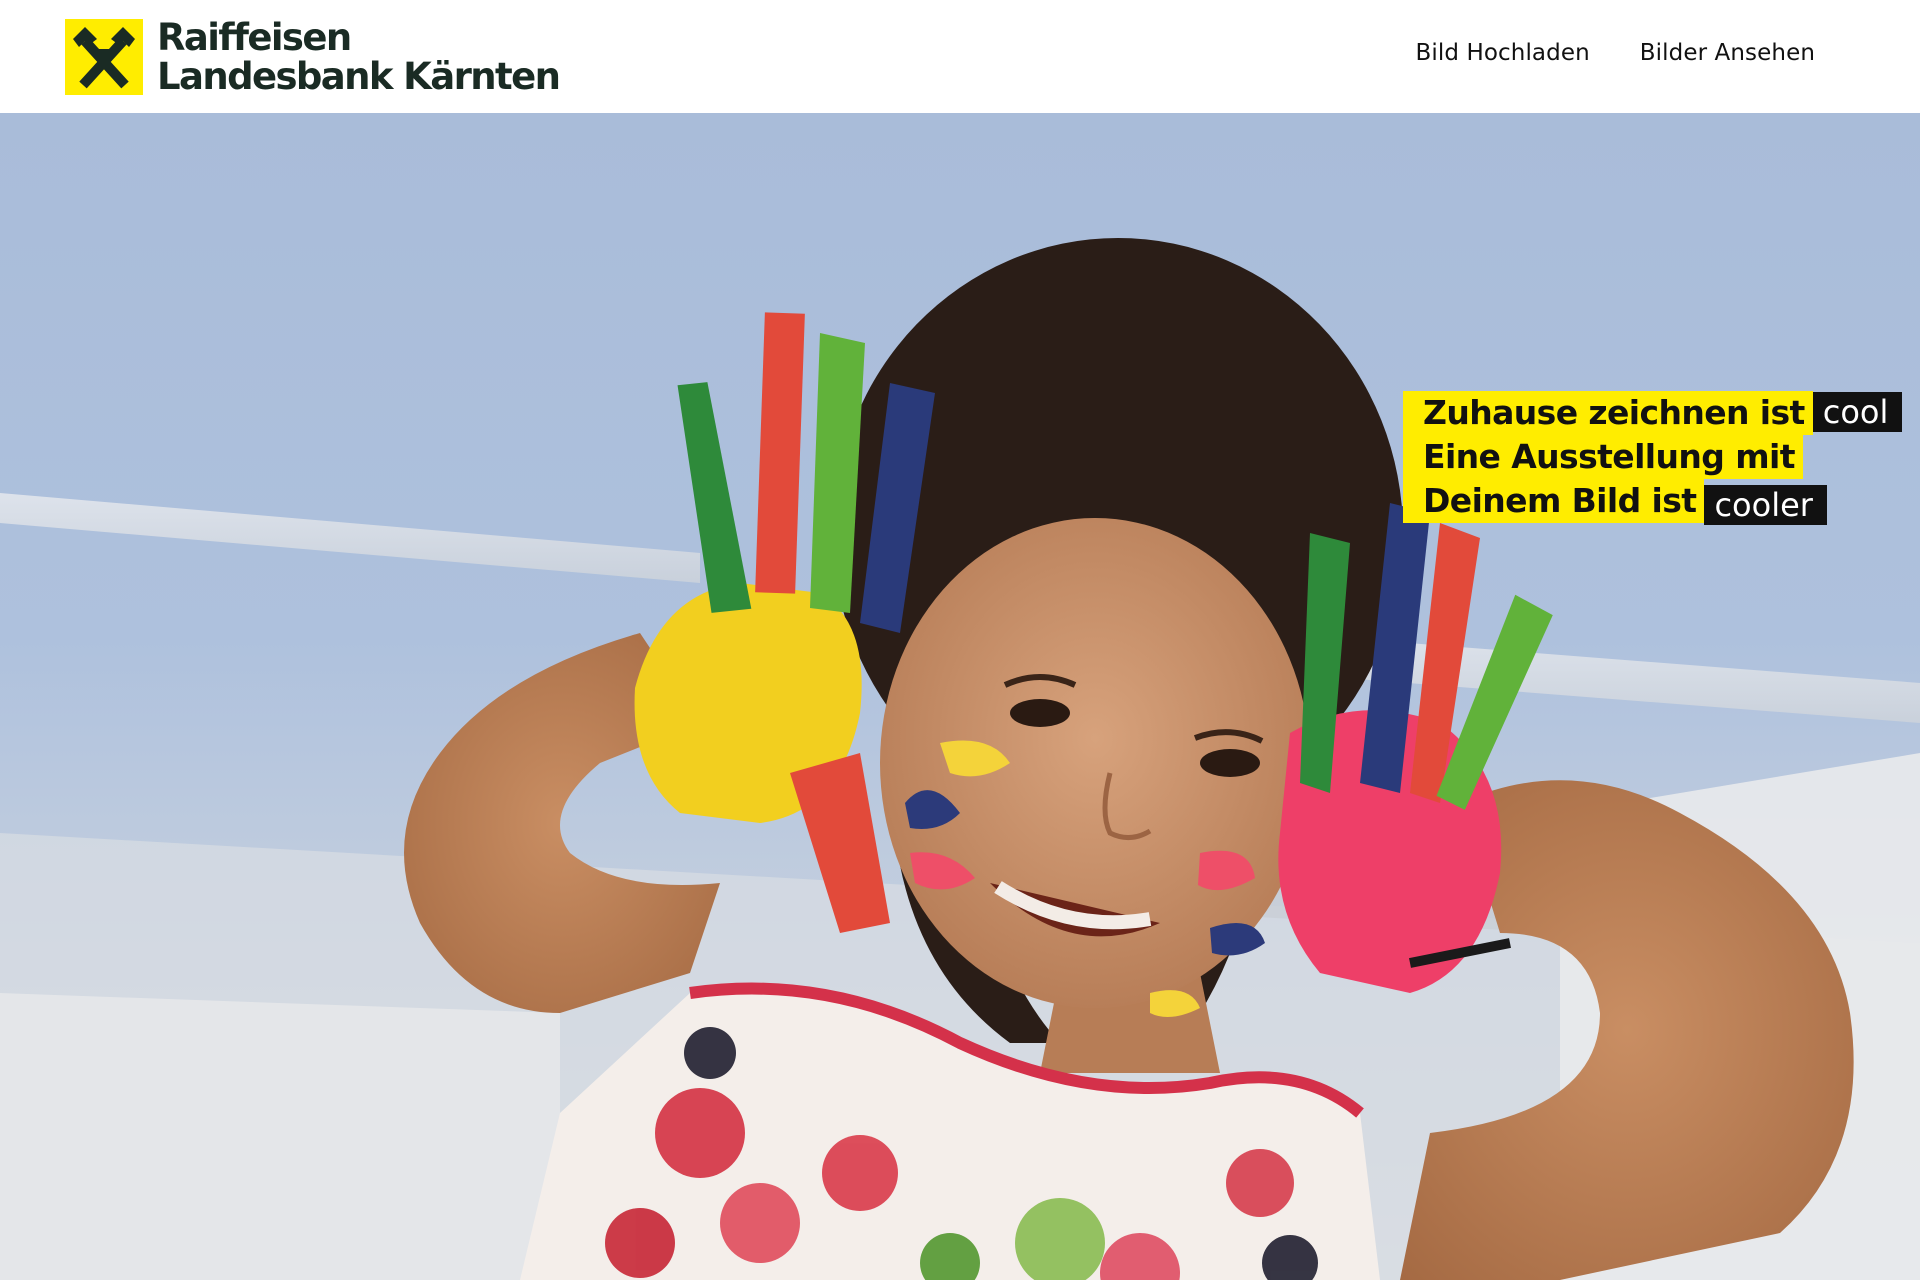  What do you see at coordinates (104, 57) in the screenshot?
I see `raiffeisen-gable-cross-icon` at bounding box center [104, 57].